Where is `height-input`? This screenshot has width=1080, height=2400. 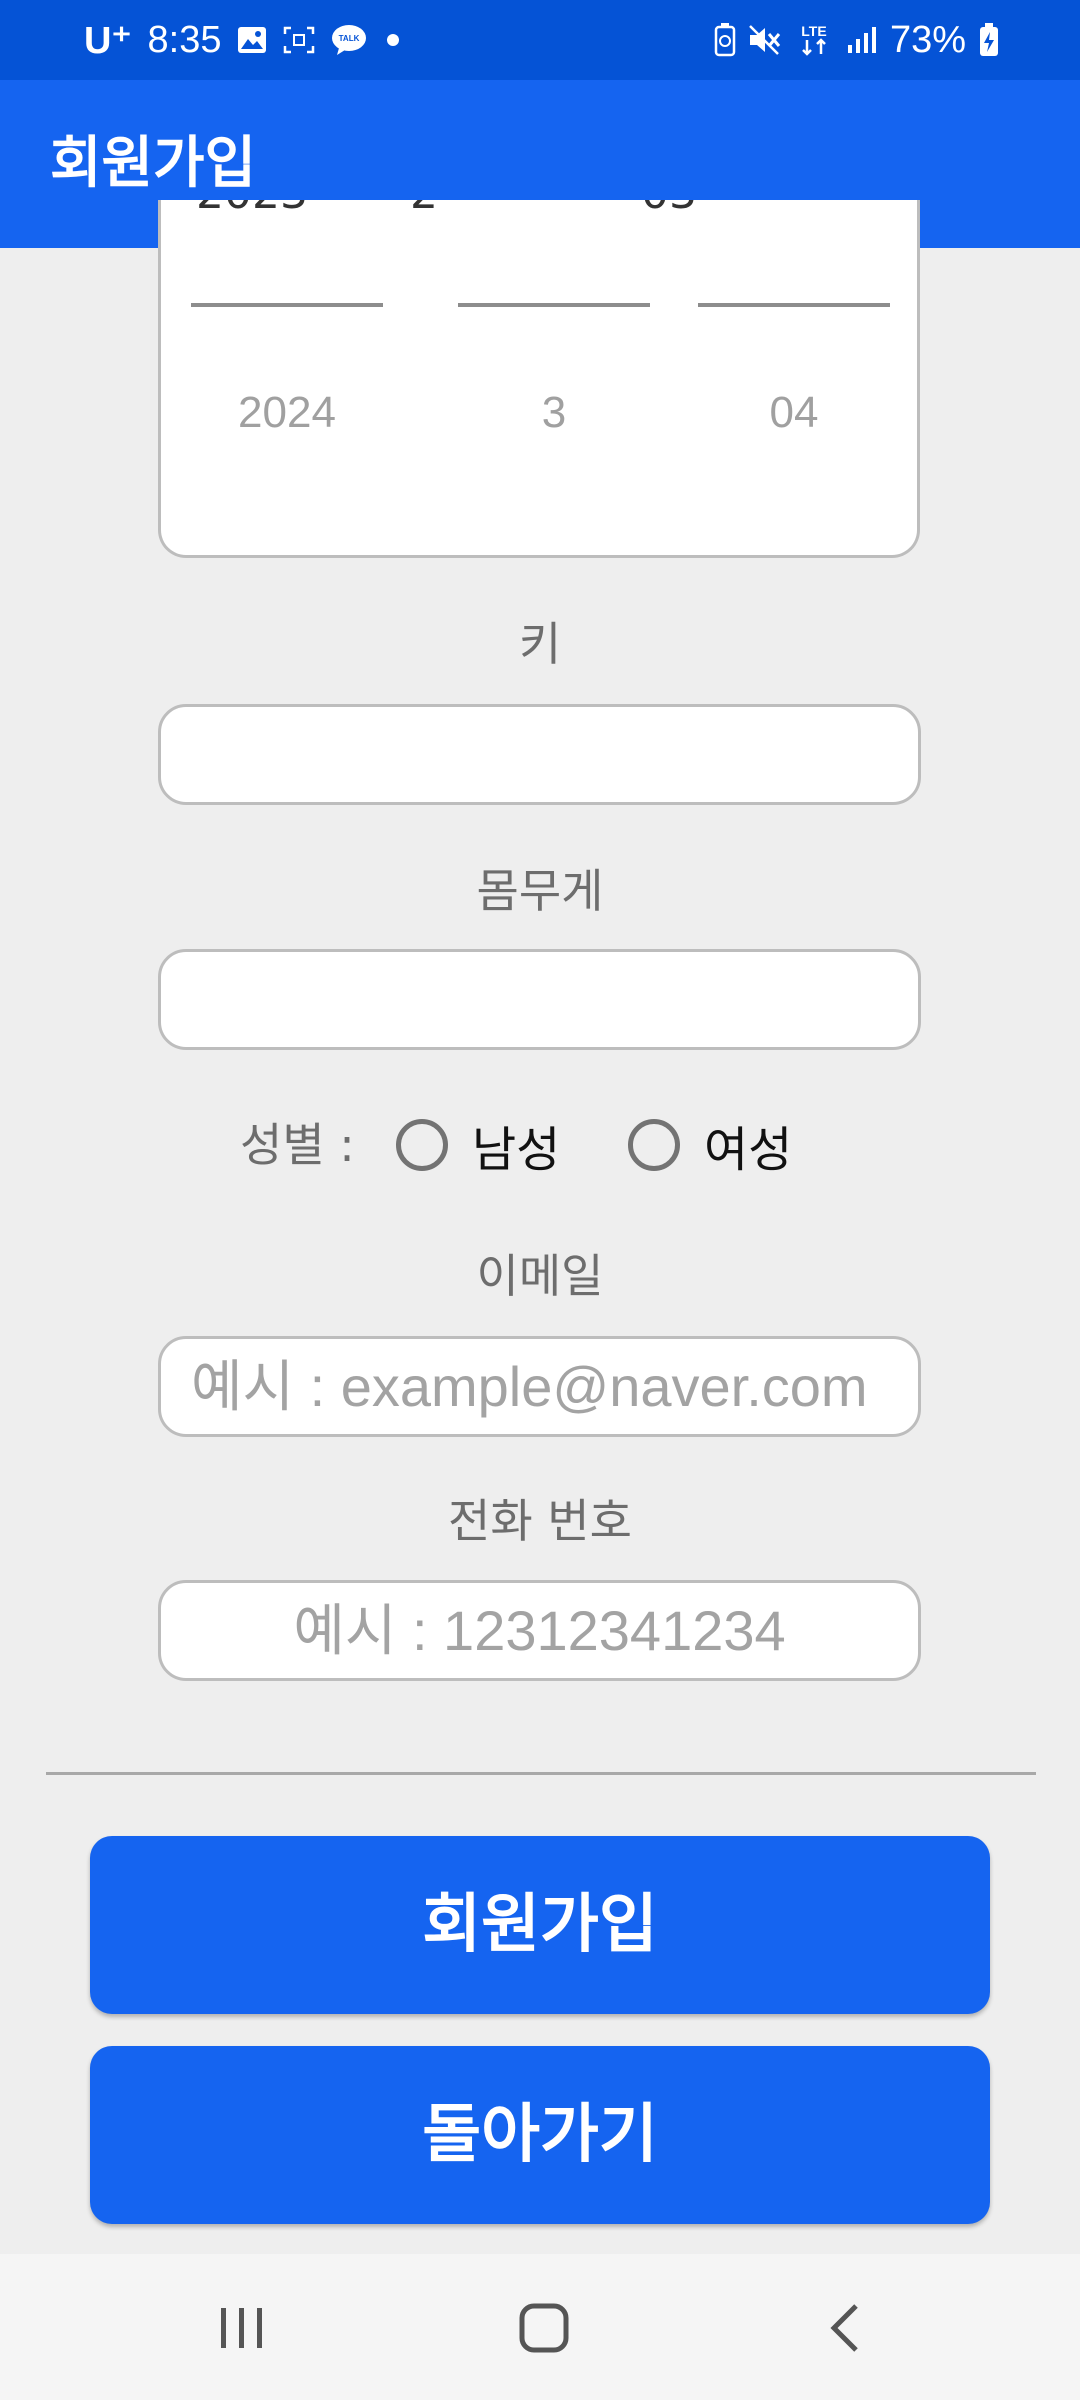 height-input is located at coordinates (539, 754).